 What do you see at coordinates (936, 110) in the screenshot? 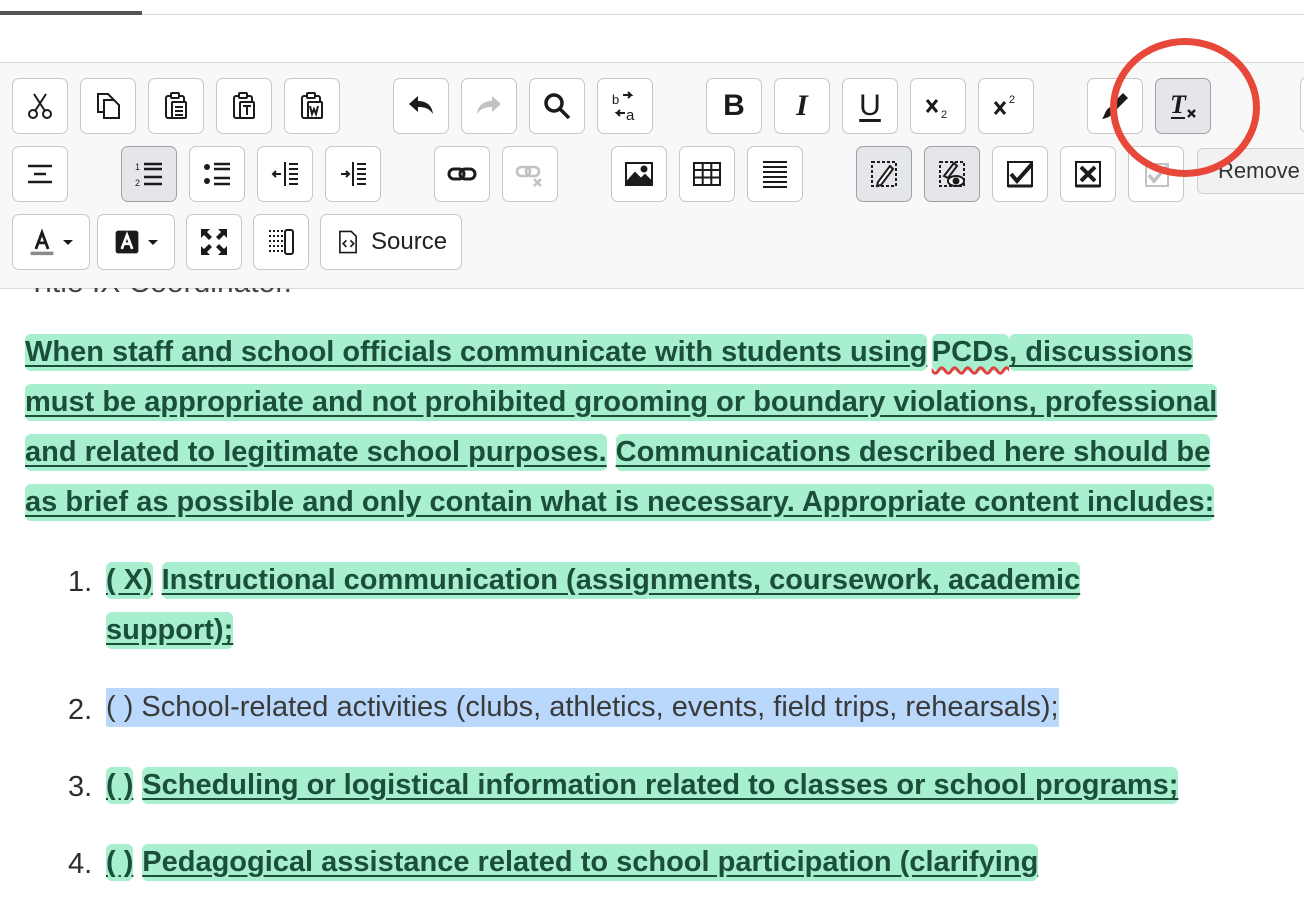
I see `subscript-icon: 2` at bounding box center [936, 110].